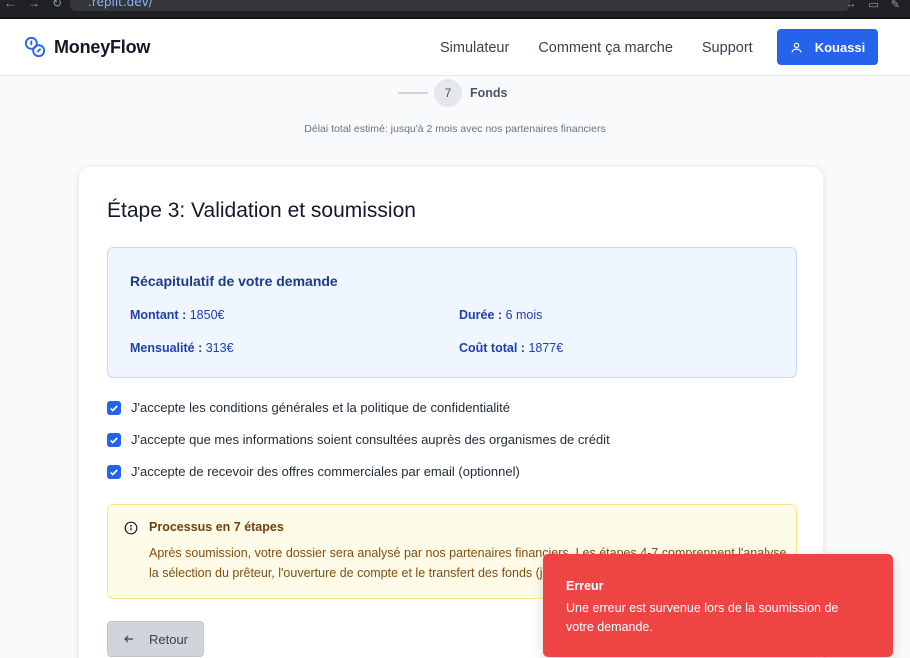  I want to click on coins-icon, so click(35, 47).